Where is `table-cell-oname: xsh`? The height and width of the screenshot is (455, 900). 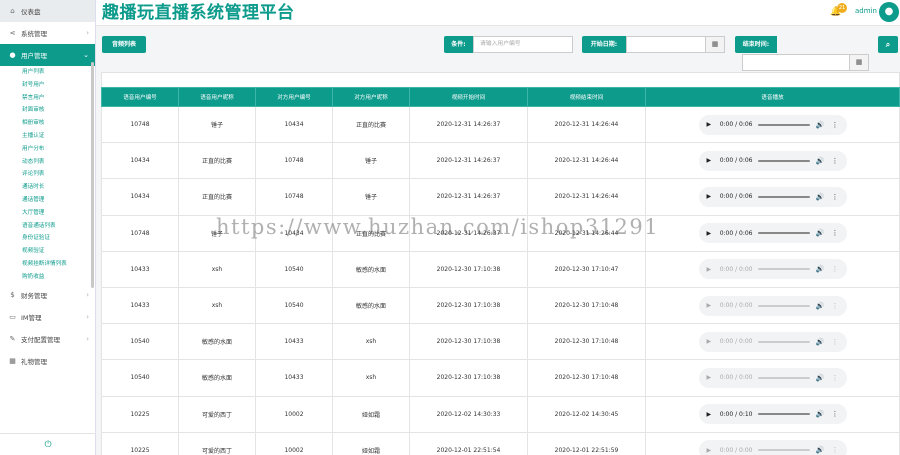 table-cell-oname: xsh is located at coordinates (371, 342).